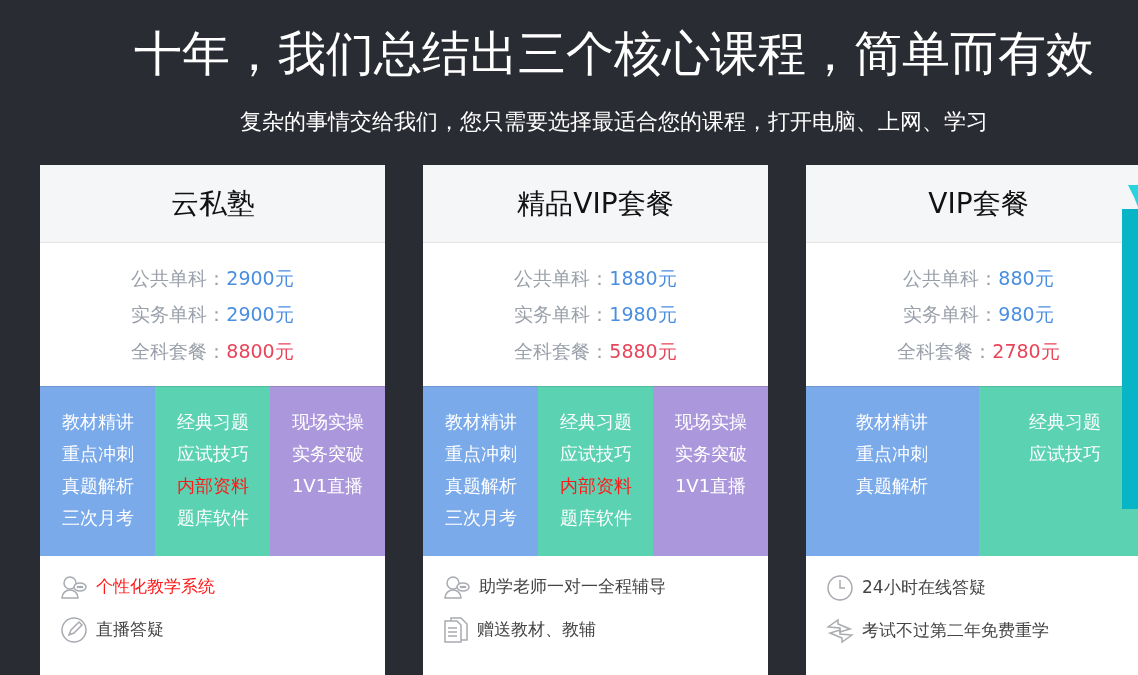 The height and width of the screenshot is (675, 1138). What do you see at coordinates (1026, 351) in the screenshot?
I see `price-value: 2780元` at bounding box center [1026, 351].